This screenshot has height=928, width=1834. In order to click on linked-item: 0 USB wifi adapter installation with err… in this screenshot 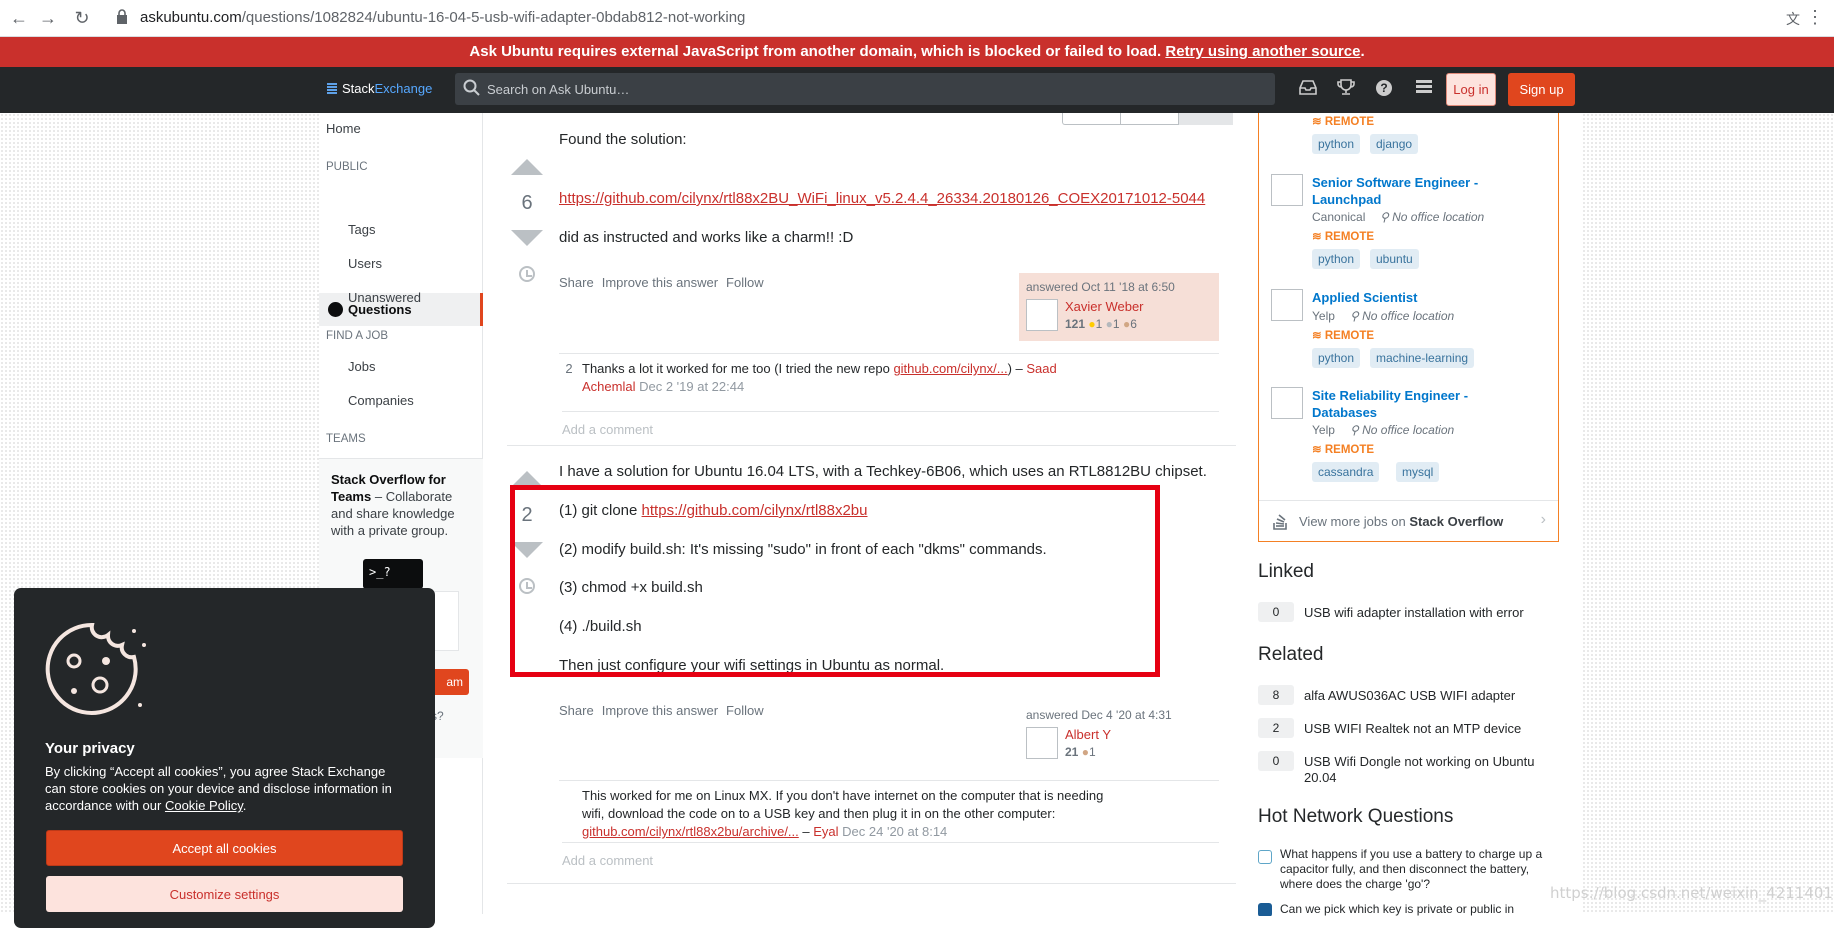, I will do `click(1408, 612)`.